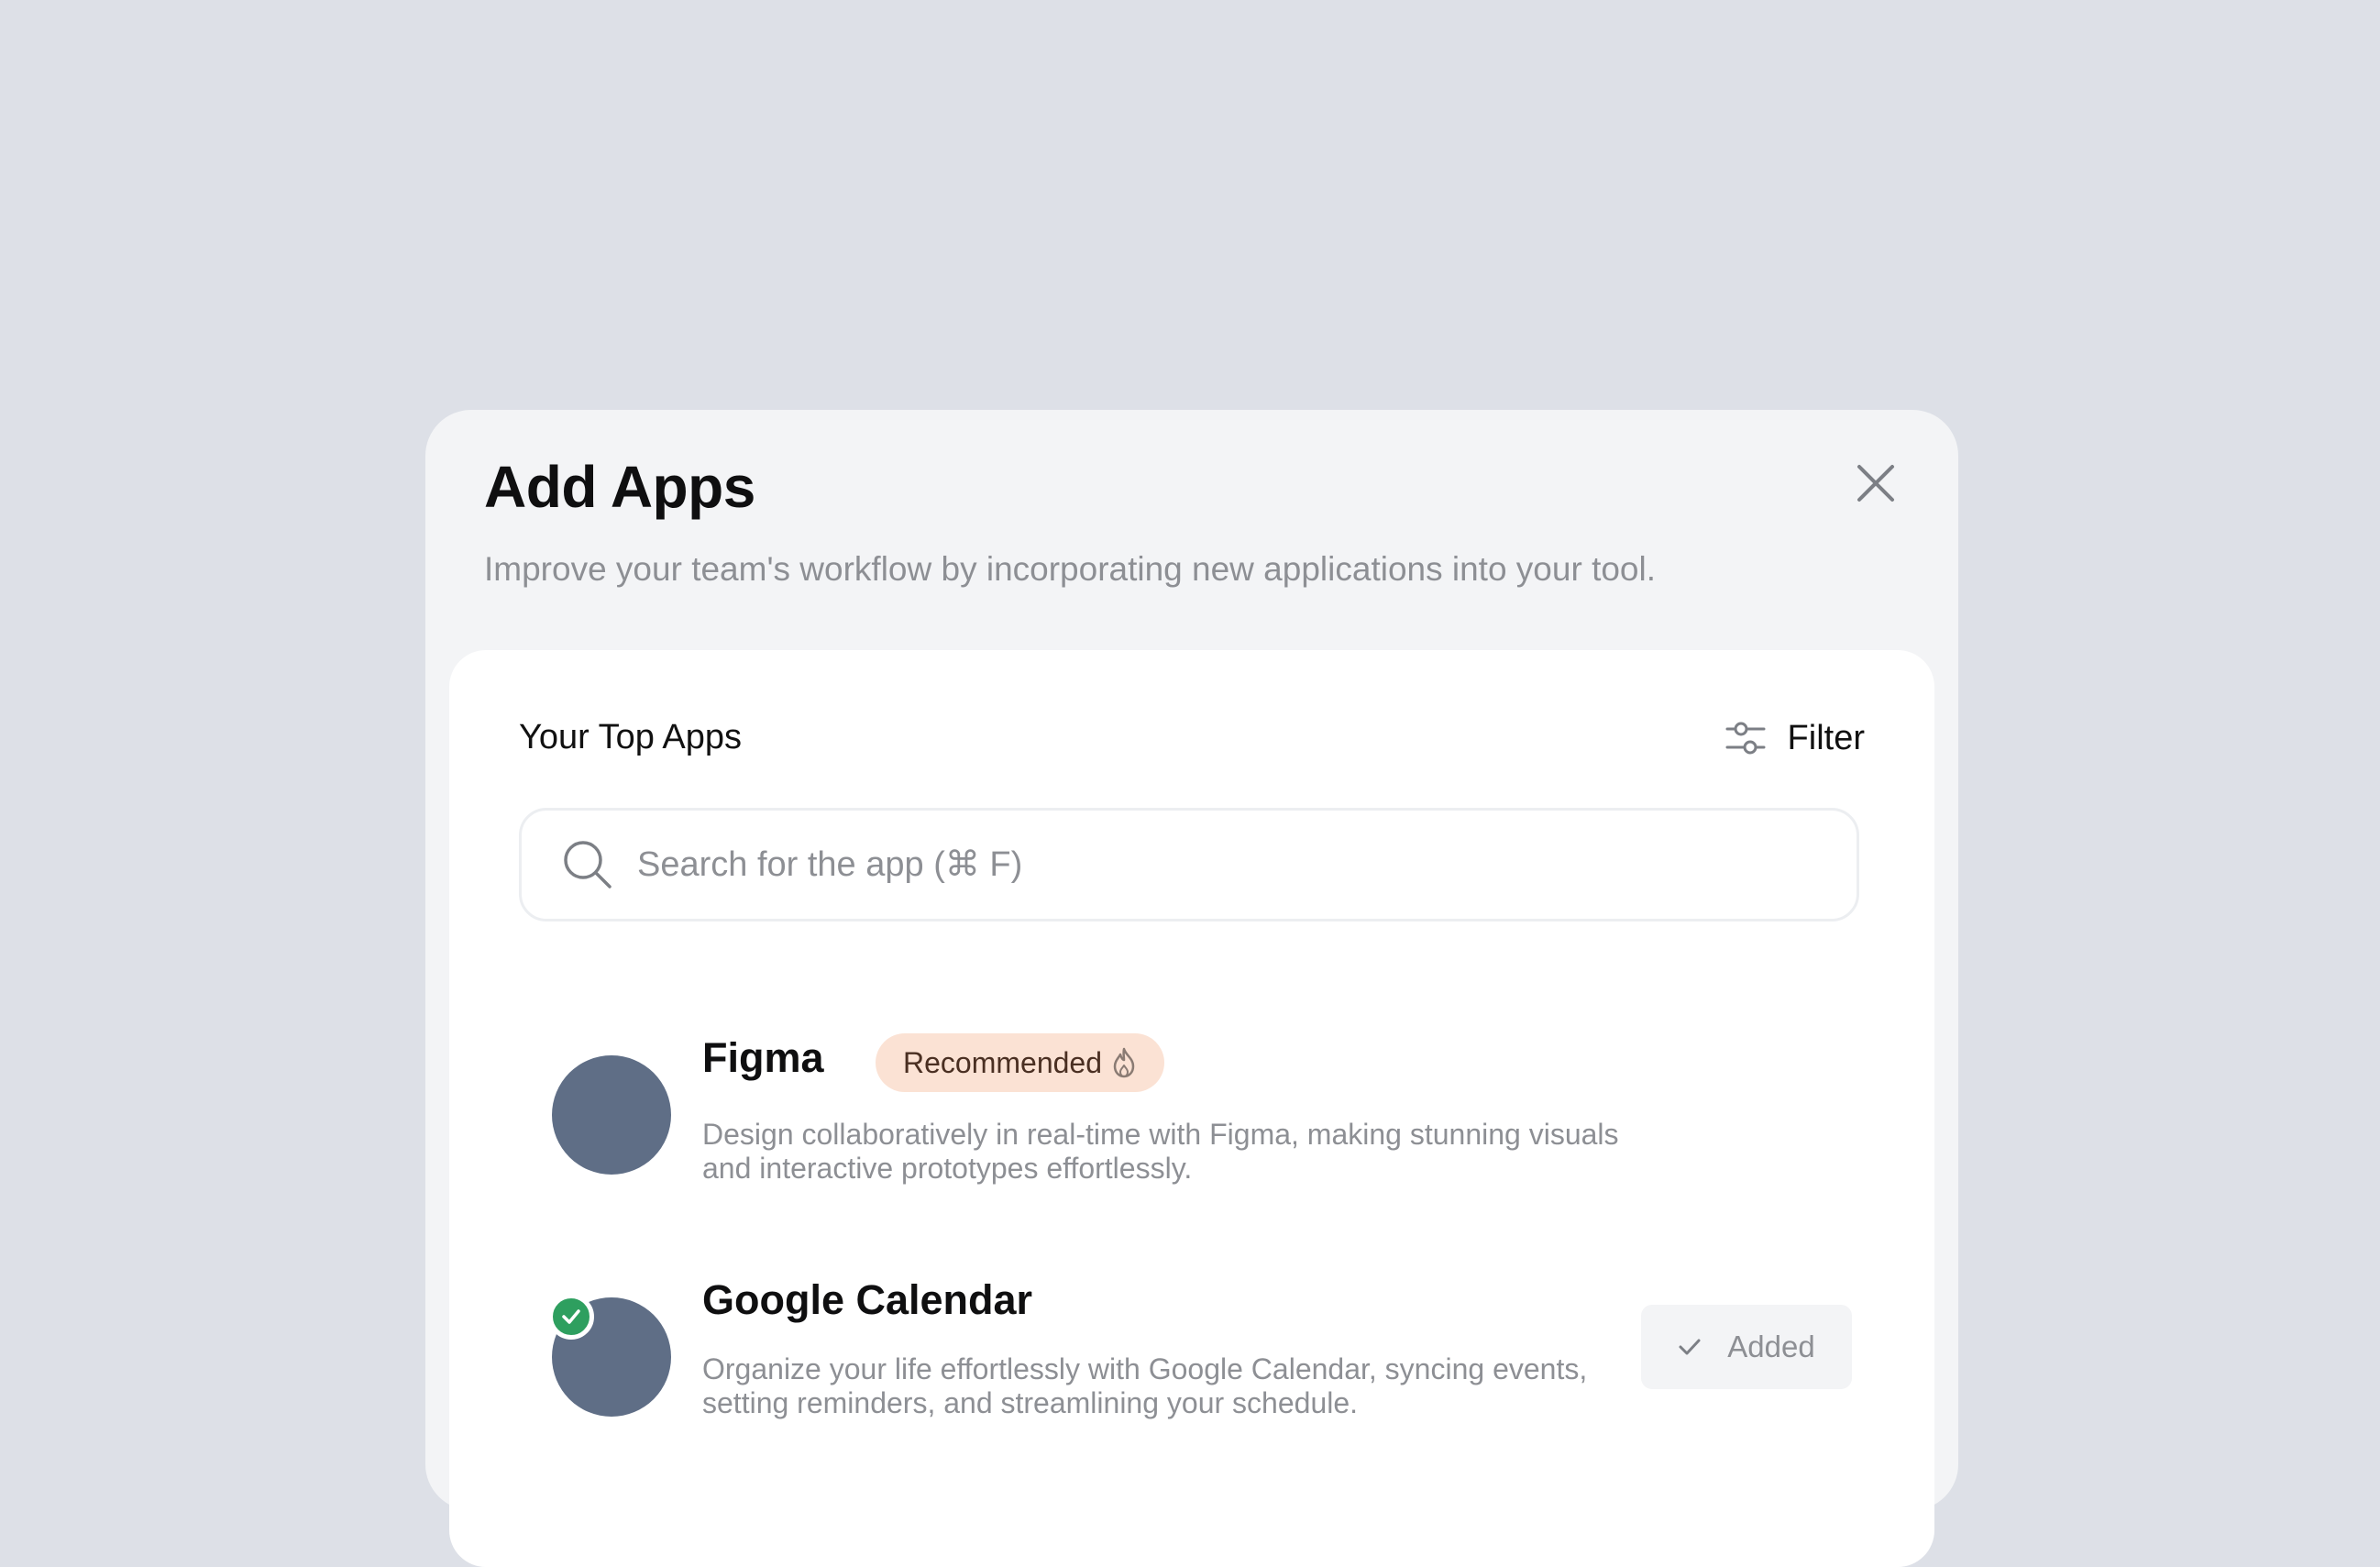 The image size is (2380, 1567). I want to click on search-box, so click(1189, 864).